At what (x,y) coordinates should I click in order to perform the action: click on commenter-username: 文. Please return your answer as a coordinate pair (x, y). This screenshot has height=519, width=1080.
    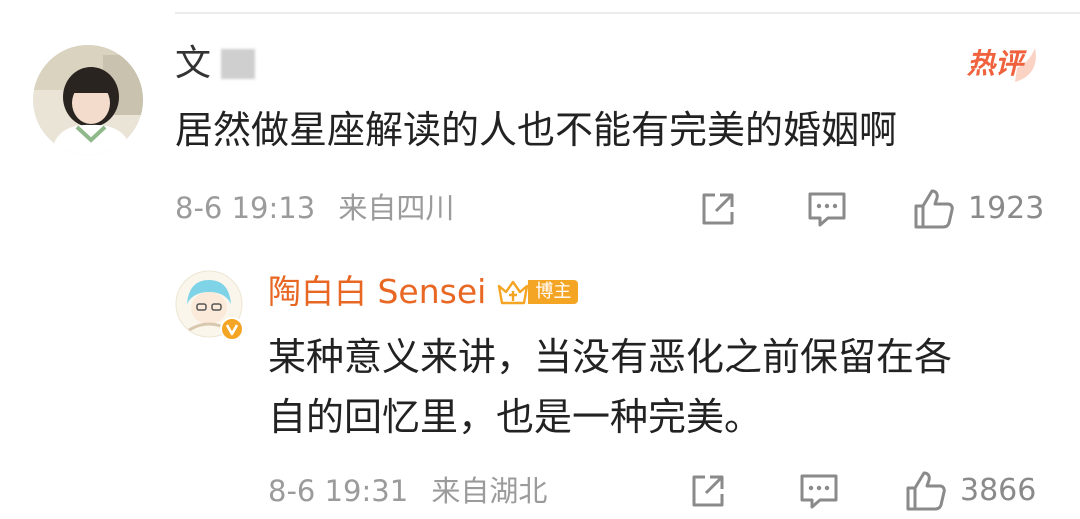
    Looking at the image, I should click on (215, 64).